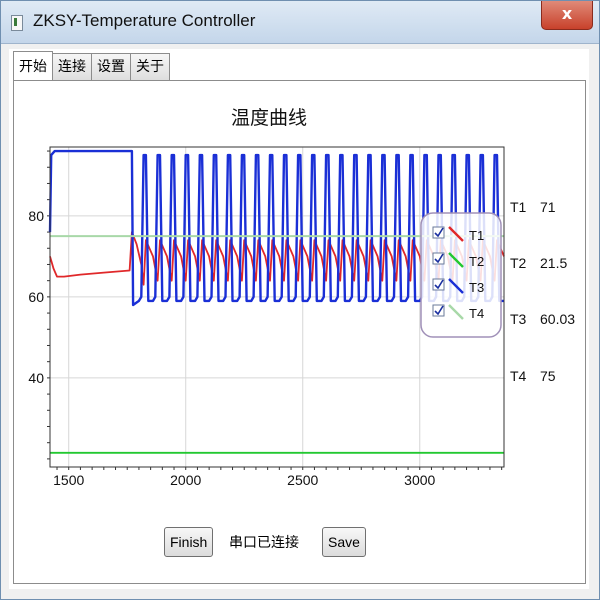 The width and height of the screenshot is (600, 600). What do you see at coordinates (344, 542) in the screenshot?
I see `save-button: Save` at bounding box center [344, 542].